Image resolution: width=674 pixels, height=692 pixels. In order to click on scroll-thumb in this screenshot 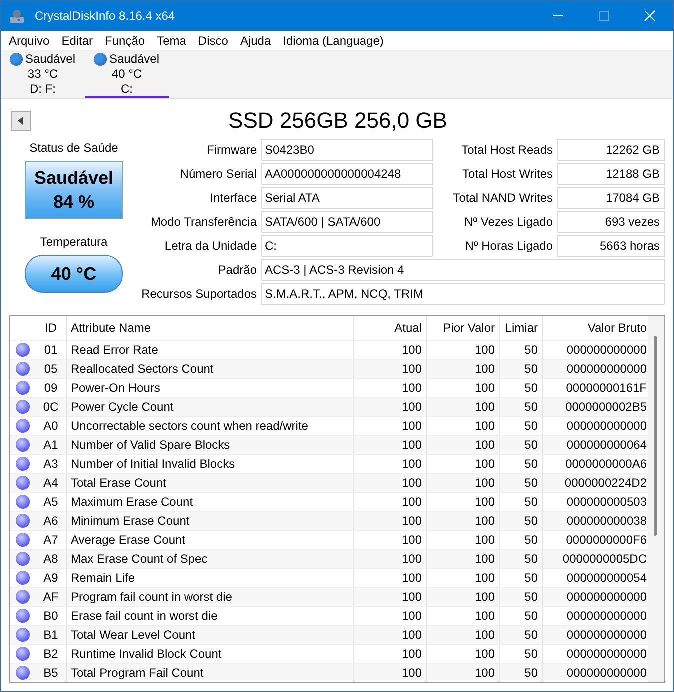, I will do `click(655, 436)`.